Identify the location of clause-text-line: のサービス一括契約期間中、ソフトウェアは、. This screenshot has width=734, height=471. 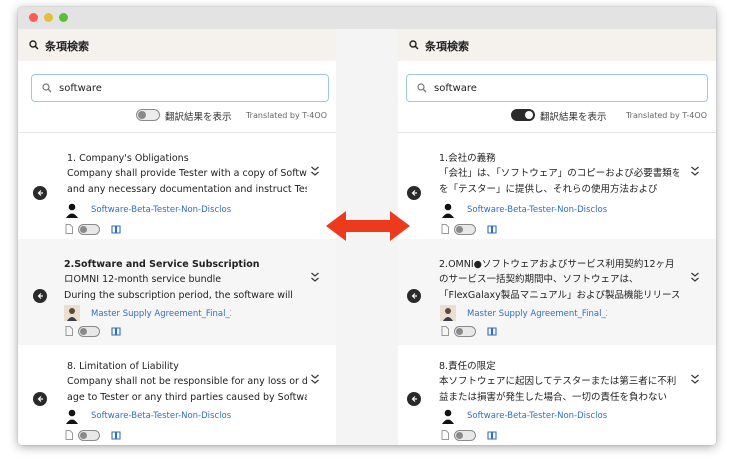
(539, 279).